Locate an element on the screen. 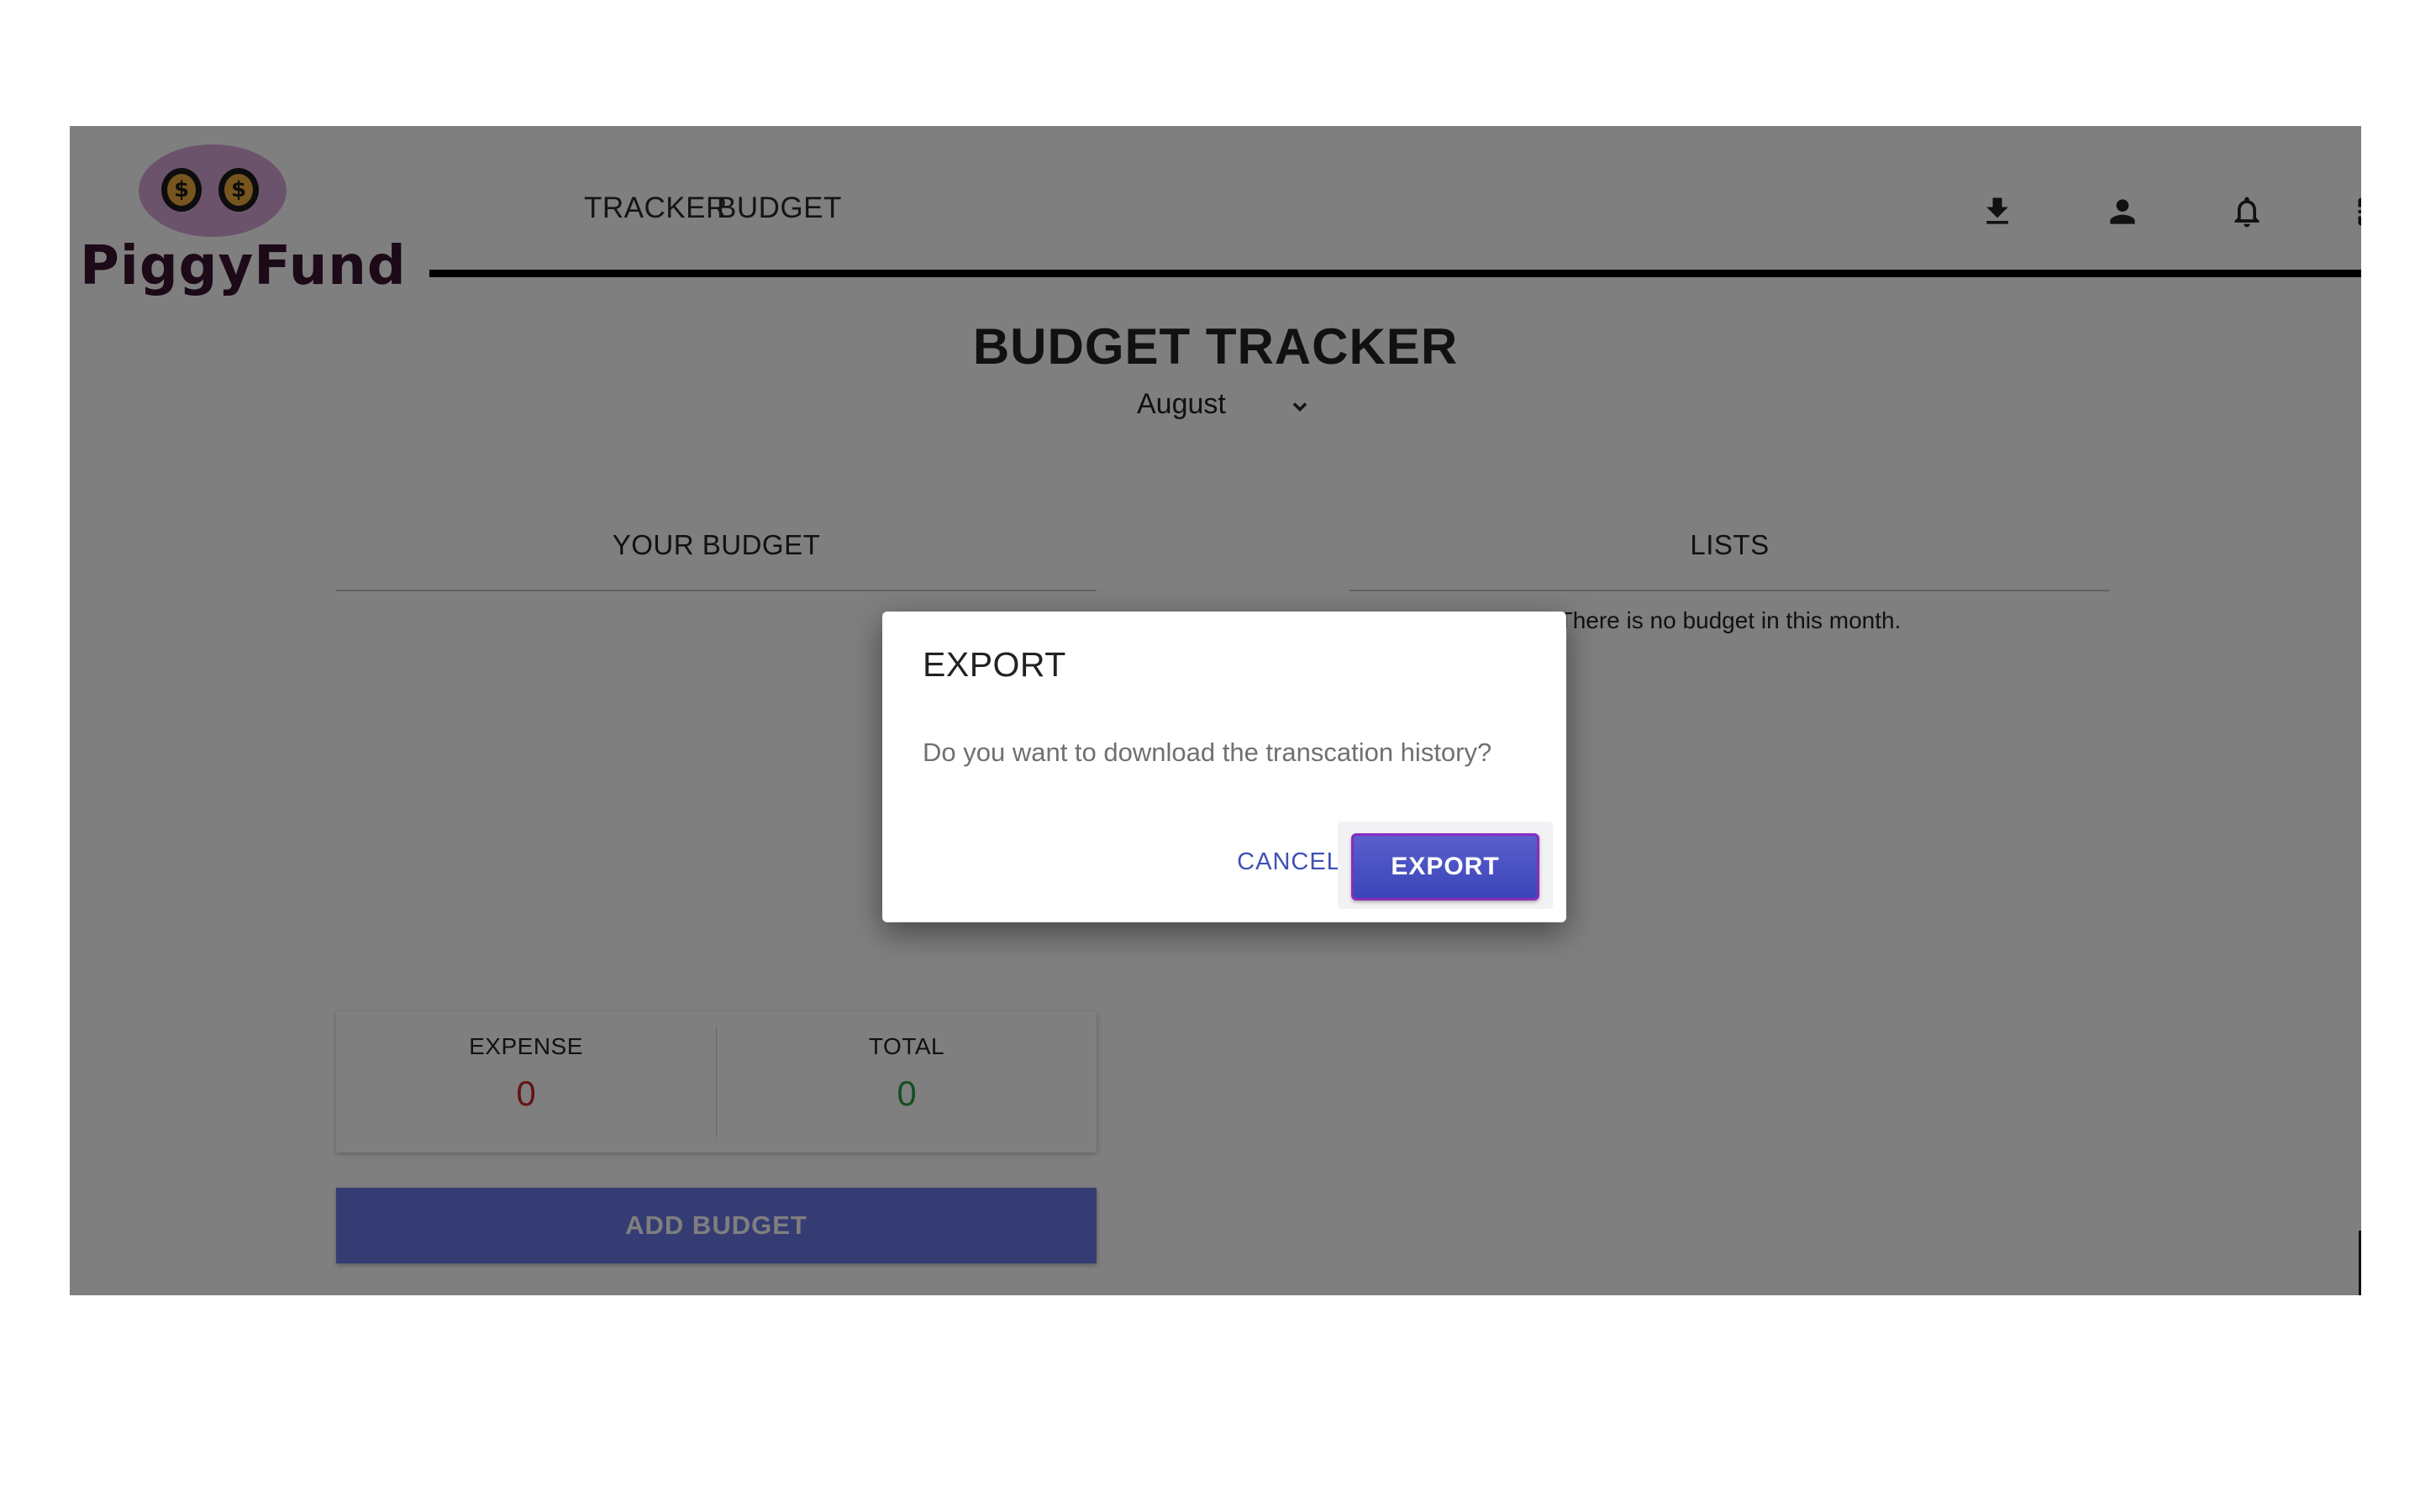  cancel-button: CANCEL is located at coordinates (1289, 862).